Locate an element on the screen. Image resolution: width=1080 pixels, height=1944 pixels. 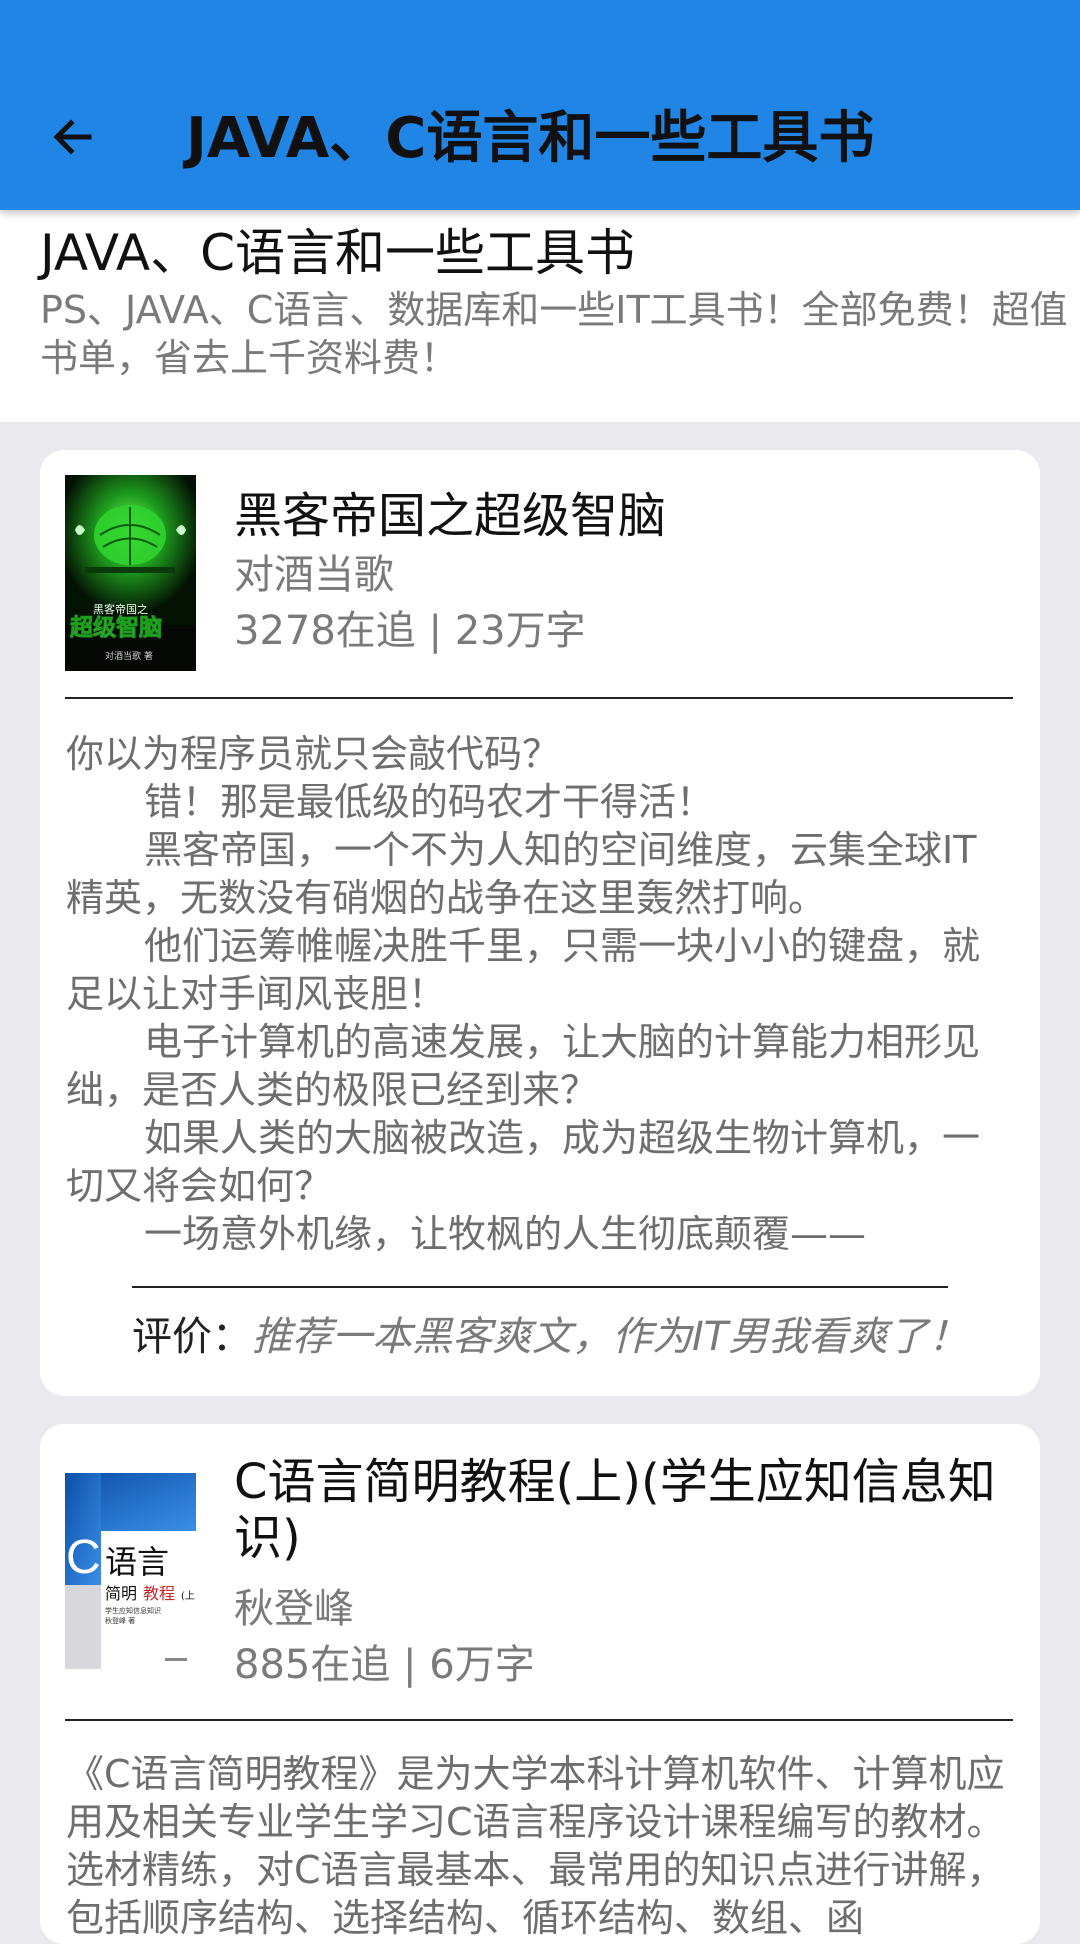
book-cover-image: 黑客帝国之 超级智脑 对酒当歌 著 is located at coordinates (130, 573).